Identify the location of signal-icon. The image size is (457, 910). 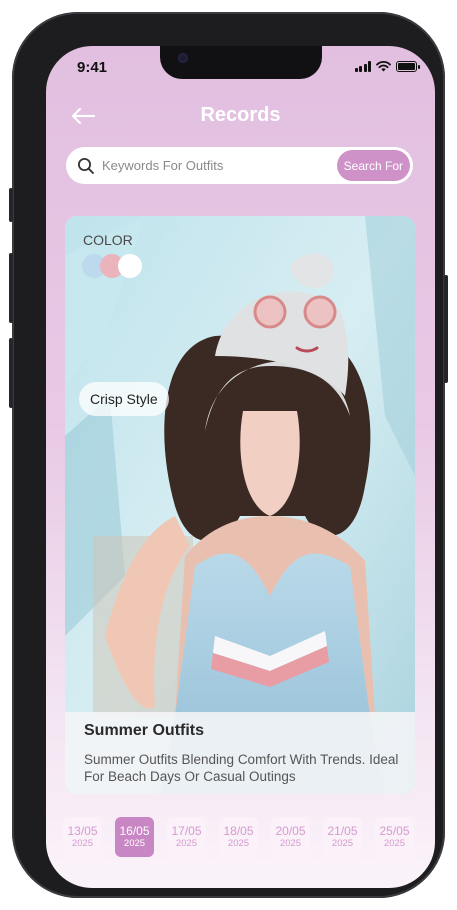
(362, 66).